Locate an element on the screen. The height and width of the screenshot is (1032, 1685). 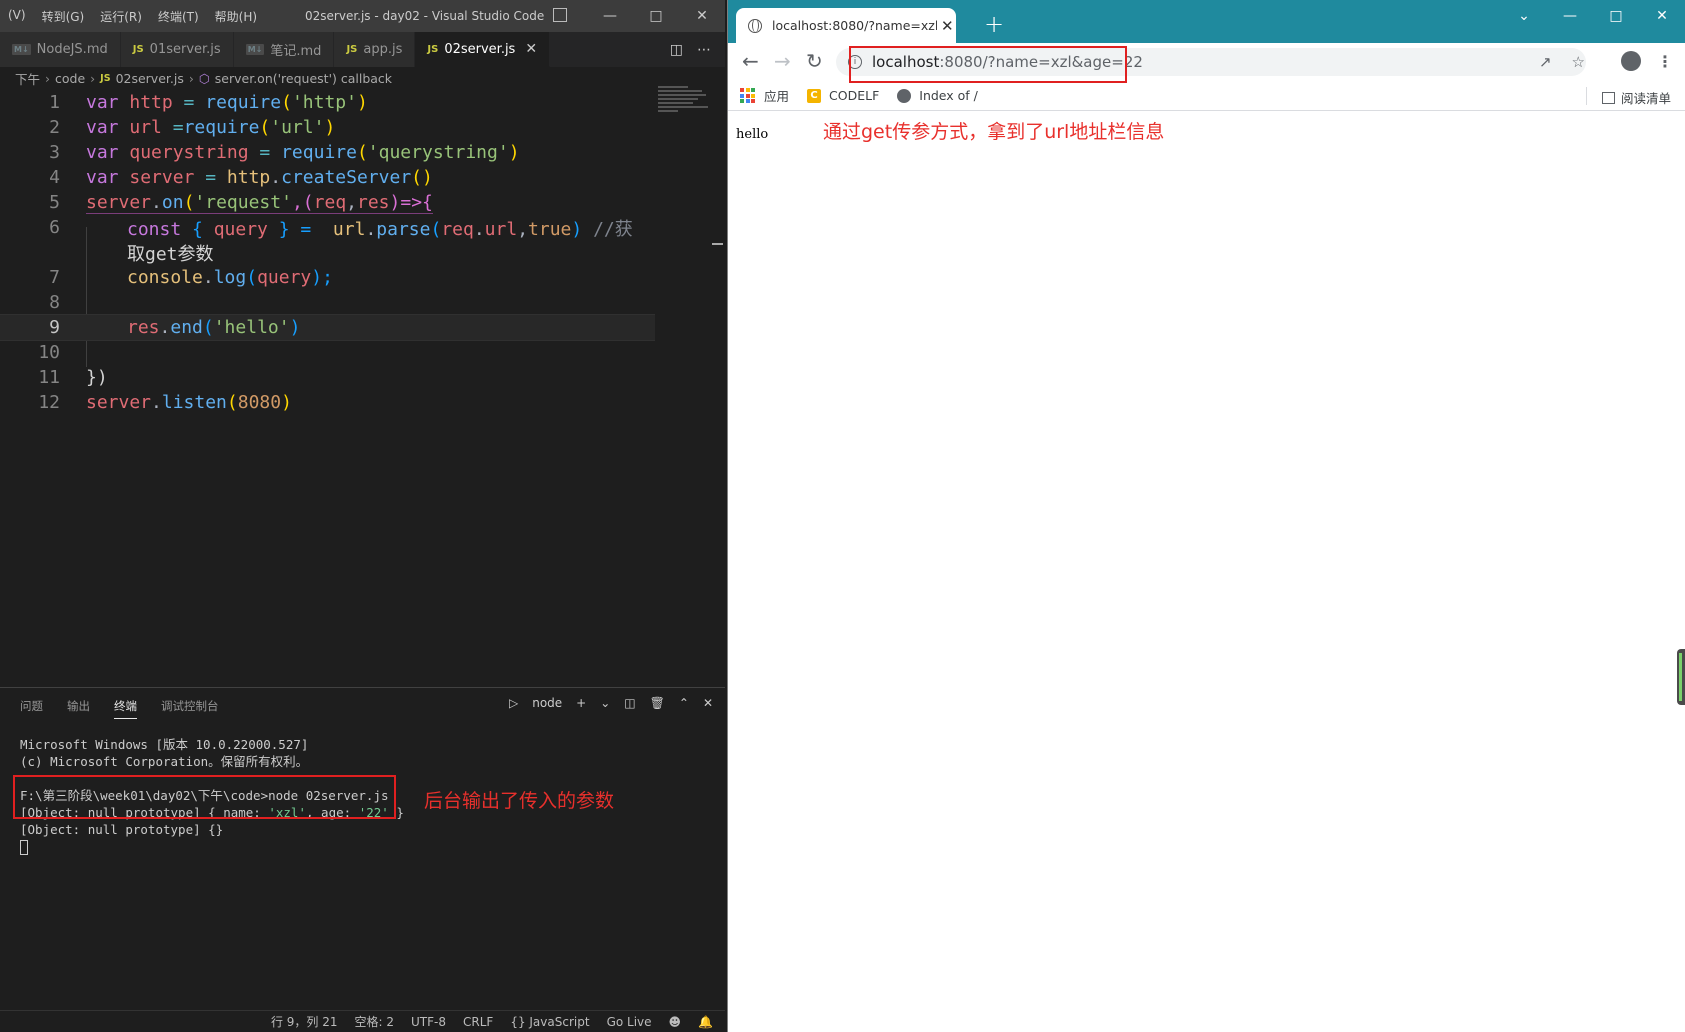
split-editor-icon: ◫ is located at coordinates (676, 50).